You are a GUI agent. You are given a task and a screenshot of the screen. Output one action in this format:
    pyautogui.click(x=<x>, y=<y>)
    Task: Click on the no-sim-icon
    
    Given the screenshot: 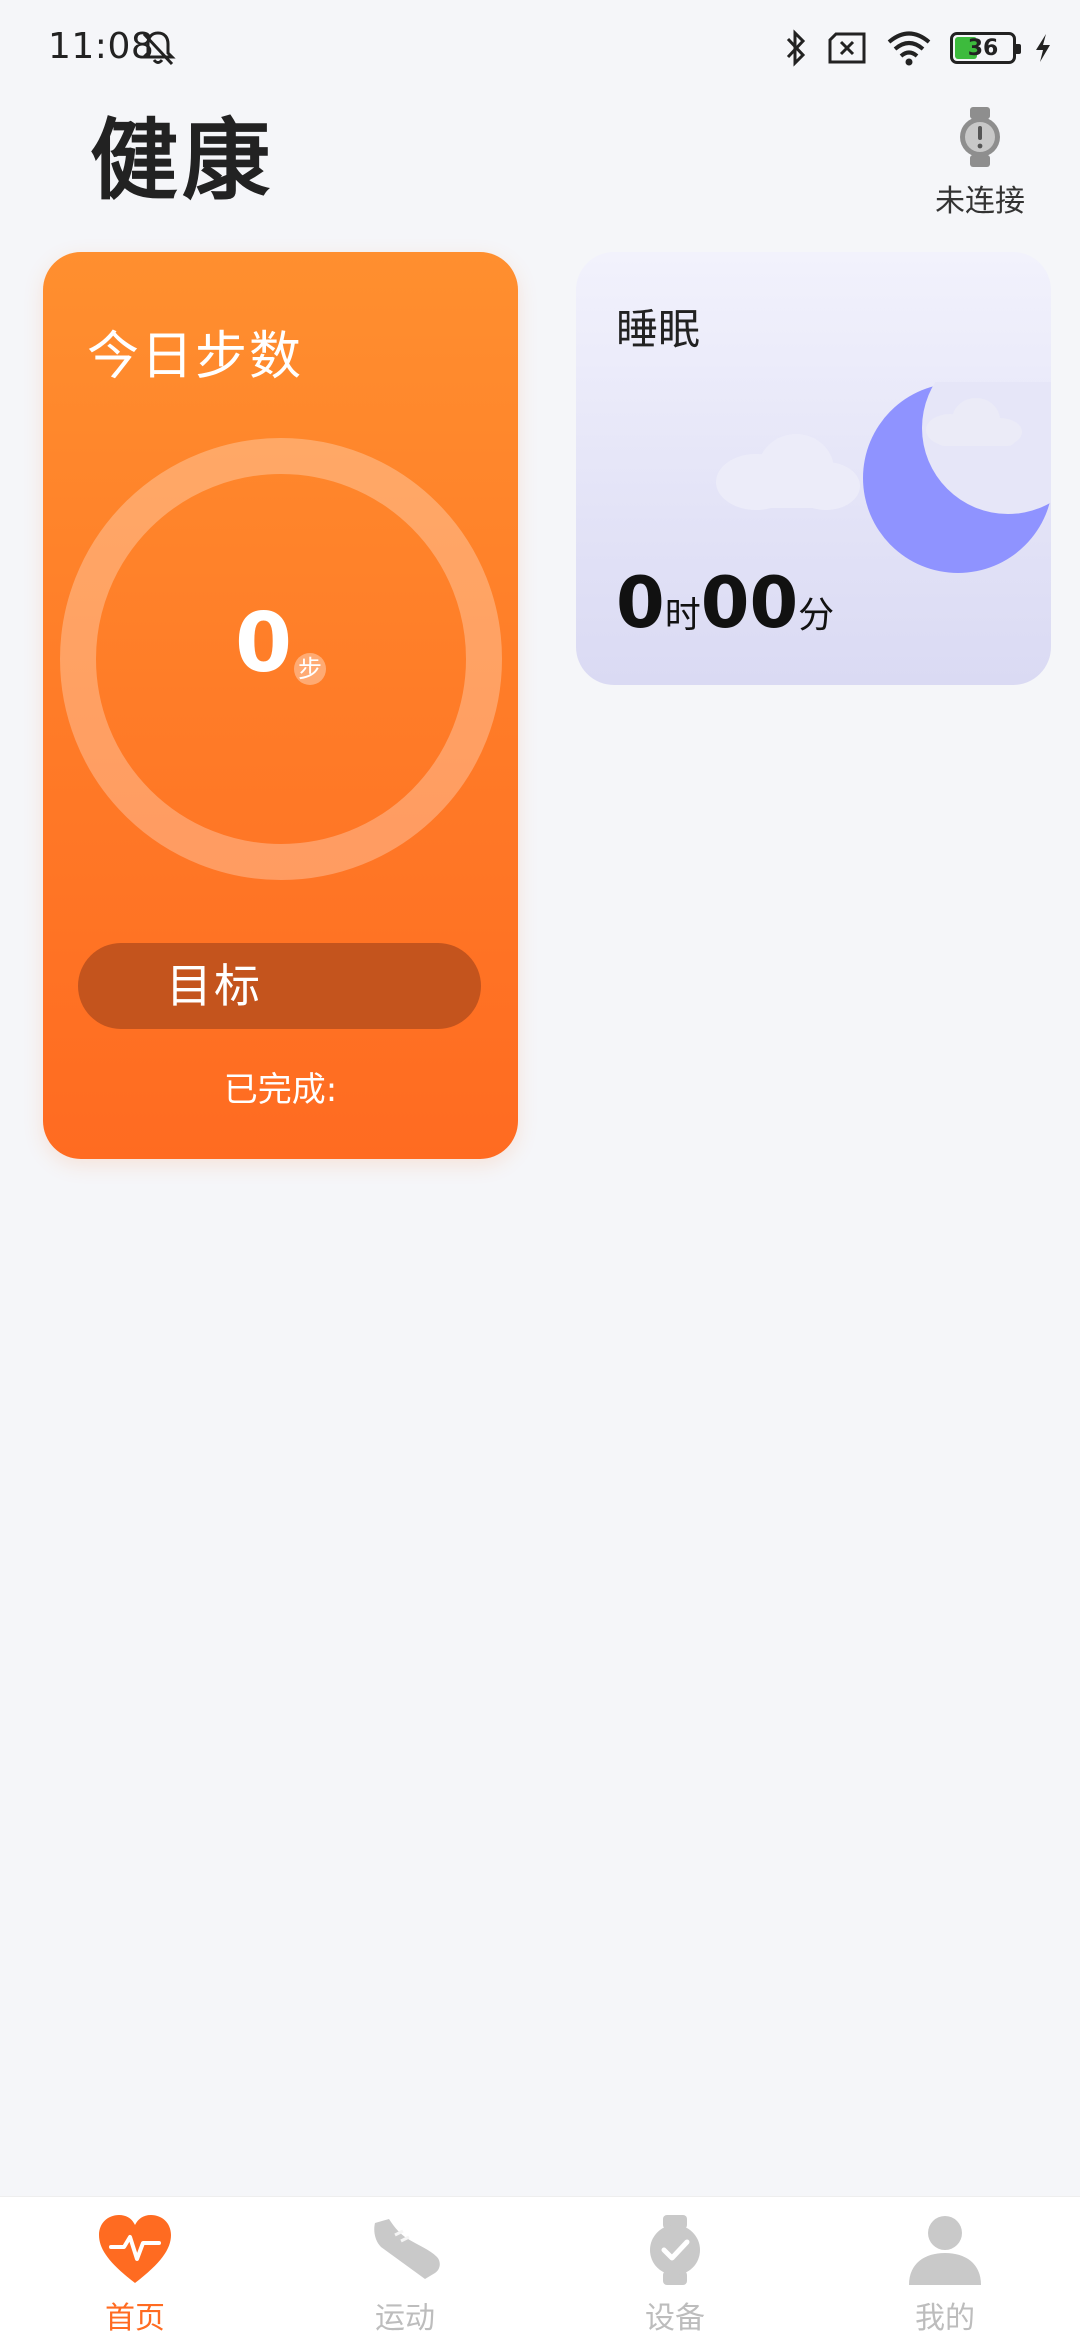 What is the action you would take?
    pyautogui.click(x=847, y=48)
    